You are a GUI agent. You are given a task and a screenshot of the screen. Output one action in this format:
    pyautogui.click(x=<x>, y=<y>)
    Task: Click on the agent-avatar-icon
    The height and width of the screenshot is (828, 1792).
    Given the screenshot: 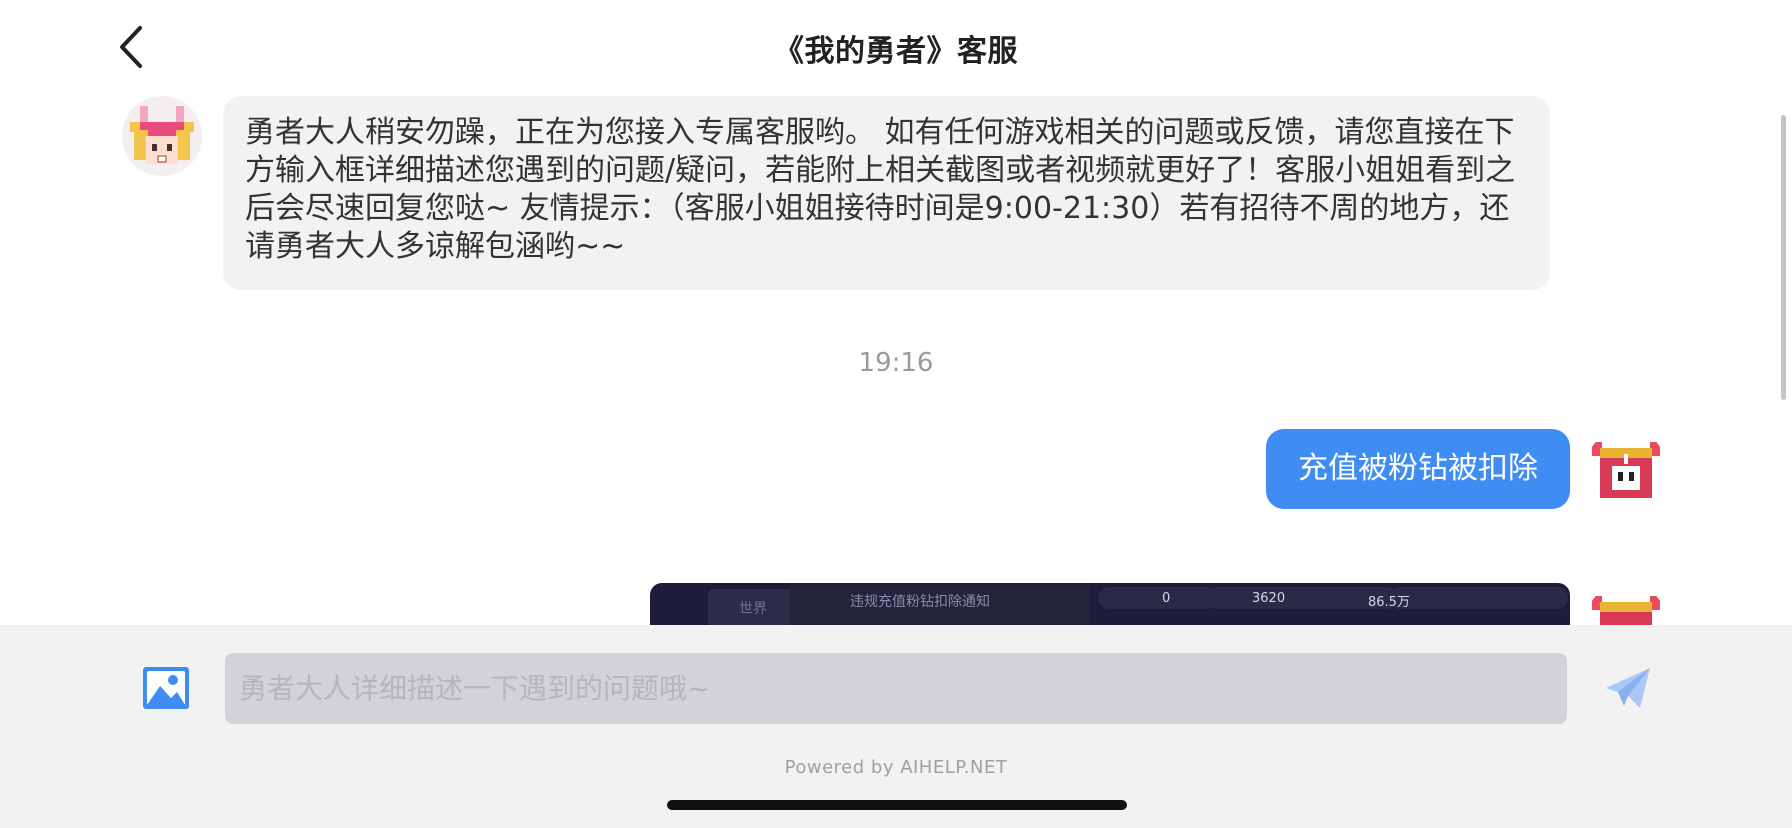 What is the action you would take?
    pyautogui.click(x=162, y=136)
    